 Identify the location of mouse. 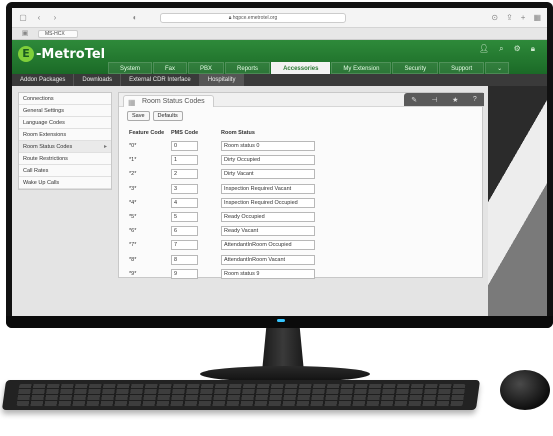
(525, 390).